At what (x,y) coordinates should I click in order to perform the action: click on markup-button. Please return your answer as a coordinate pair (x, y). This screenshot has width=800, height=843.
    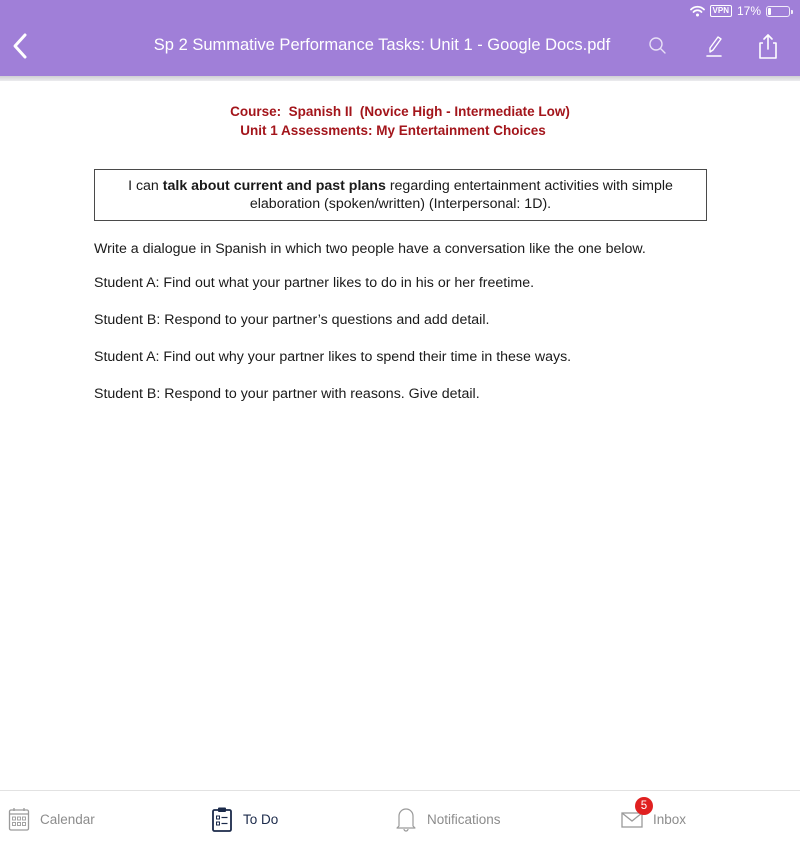
    Looking at the image, I should click on (714, 46).